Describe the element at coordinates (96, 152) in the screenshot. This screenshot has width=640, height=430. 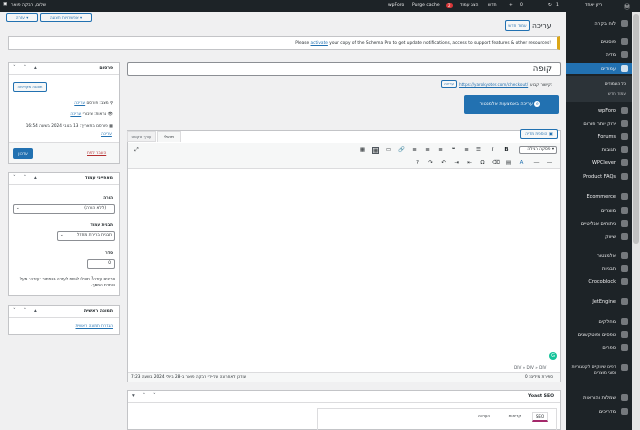
I see `trash-link: העבר לפח` at that location.